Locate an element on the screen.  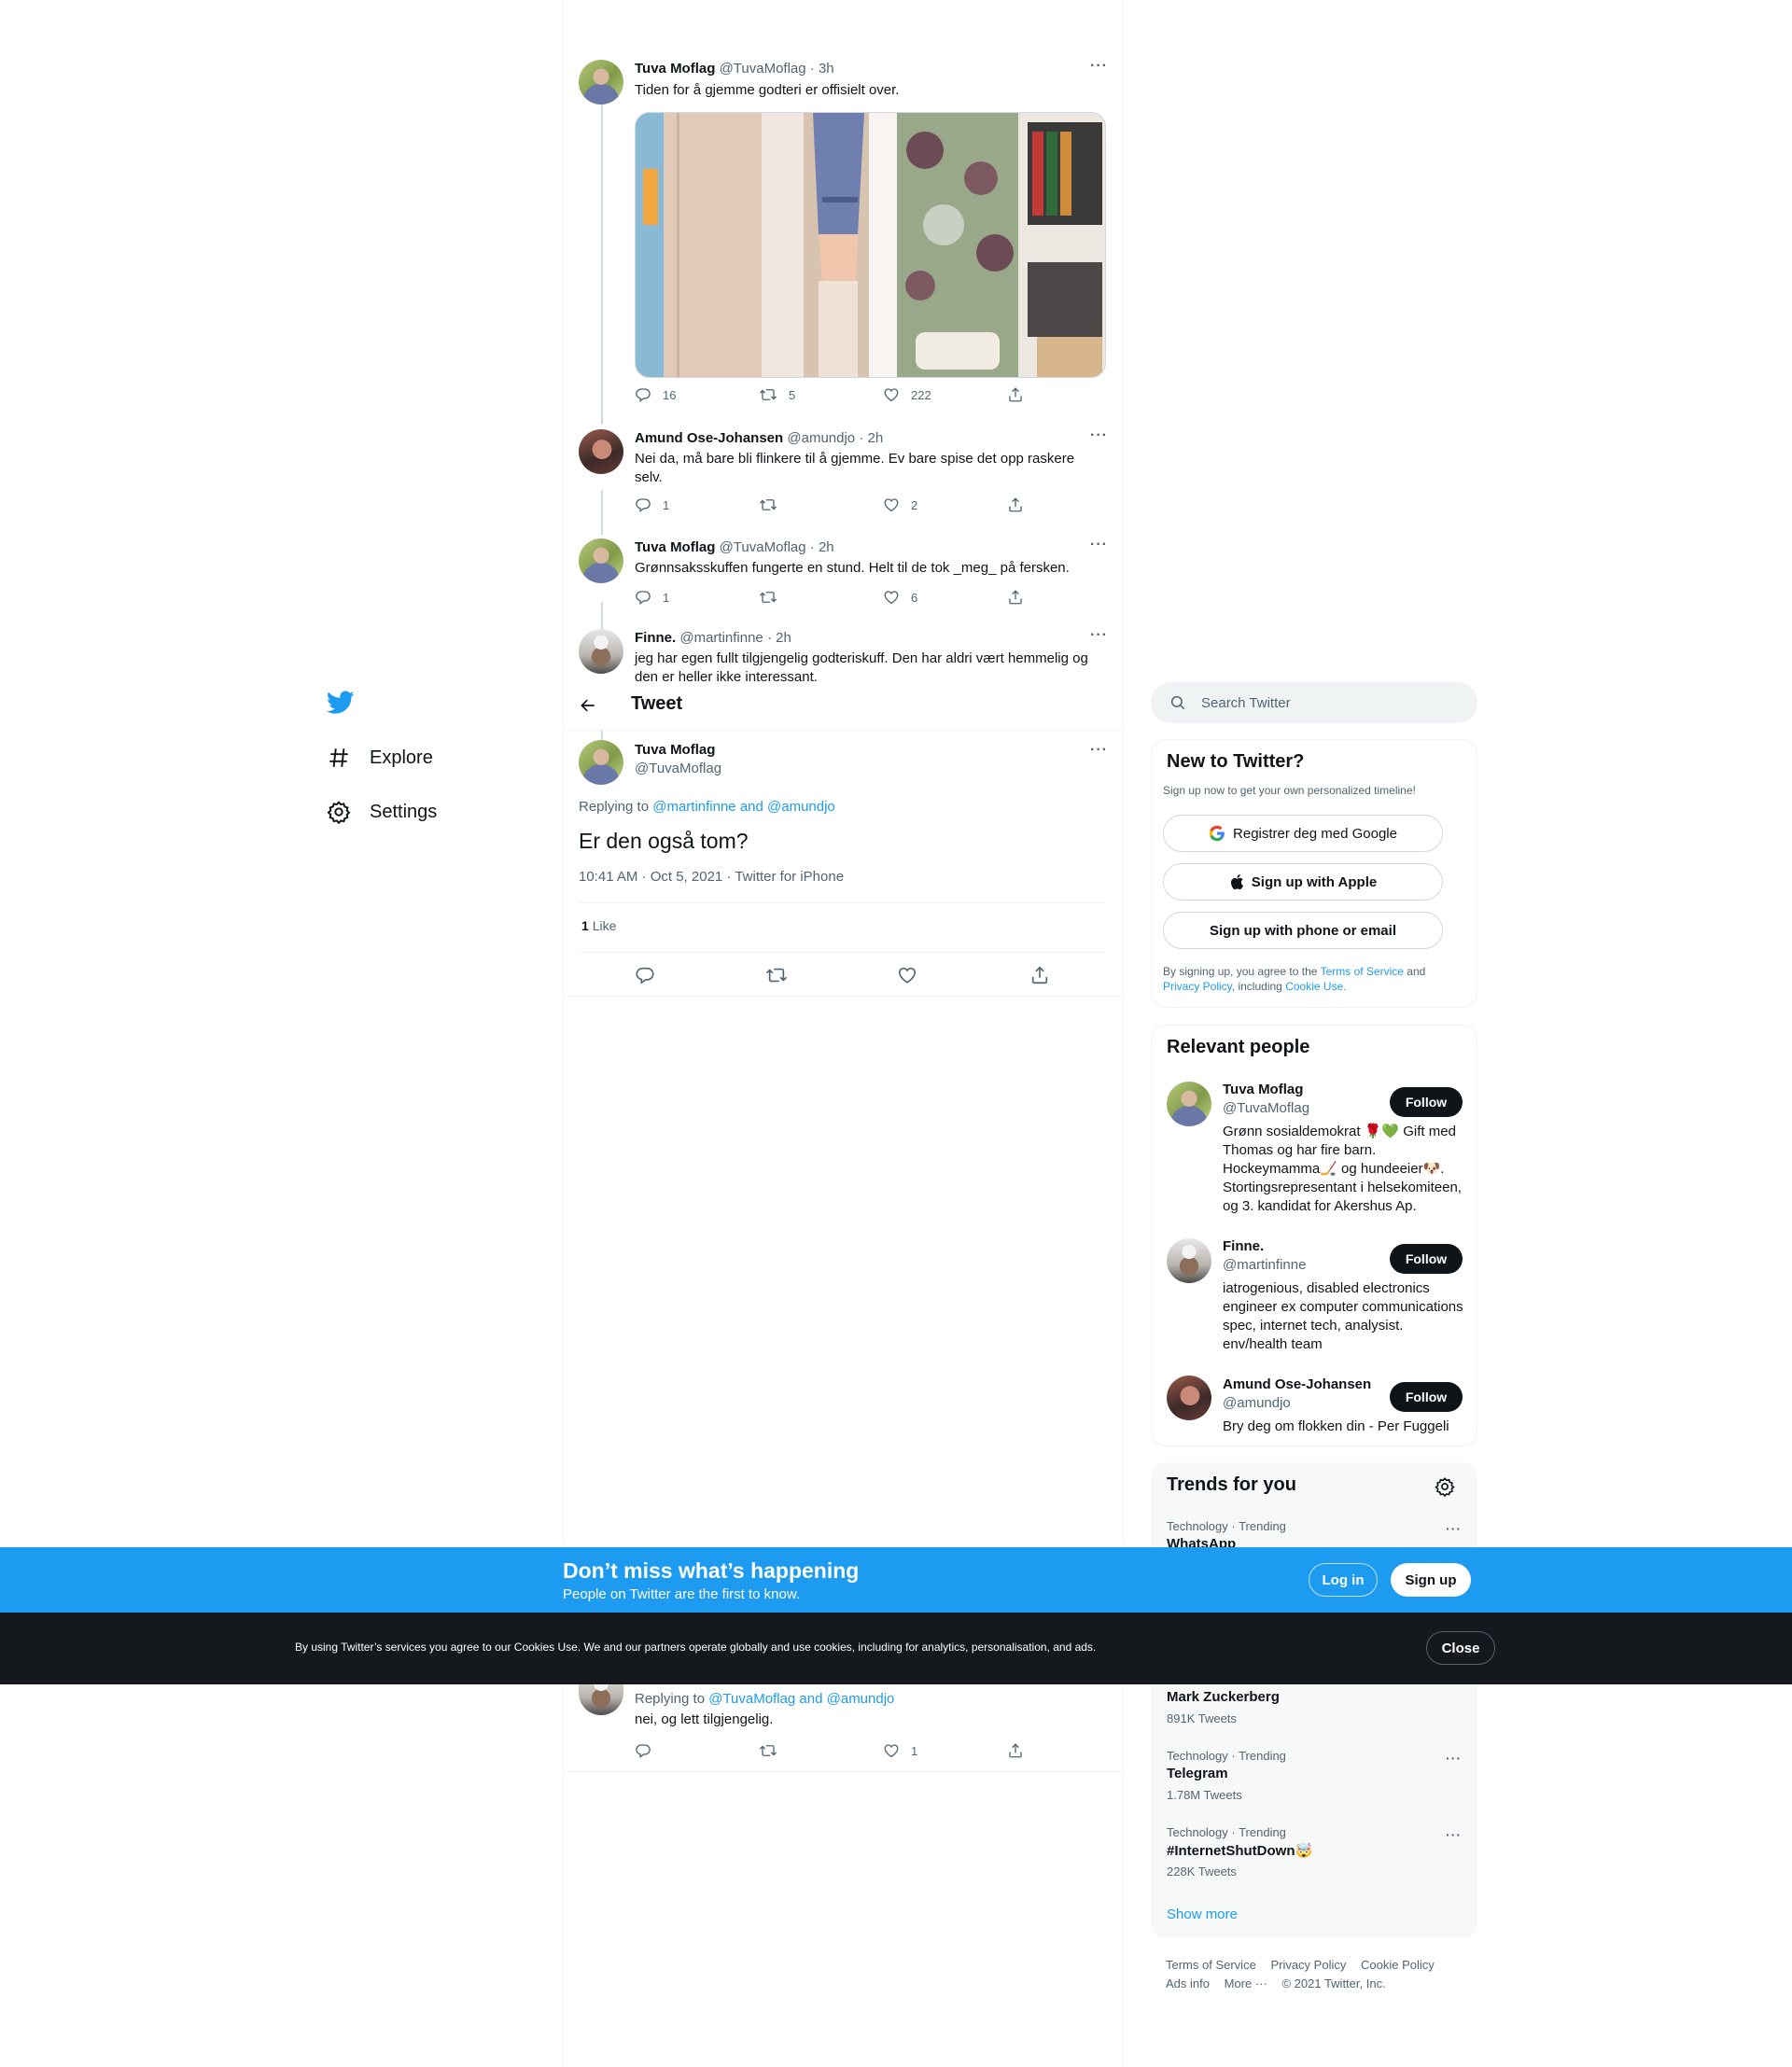
nav-explore: Explore is located at coordinates (380, 758).